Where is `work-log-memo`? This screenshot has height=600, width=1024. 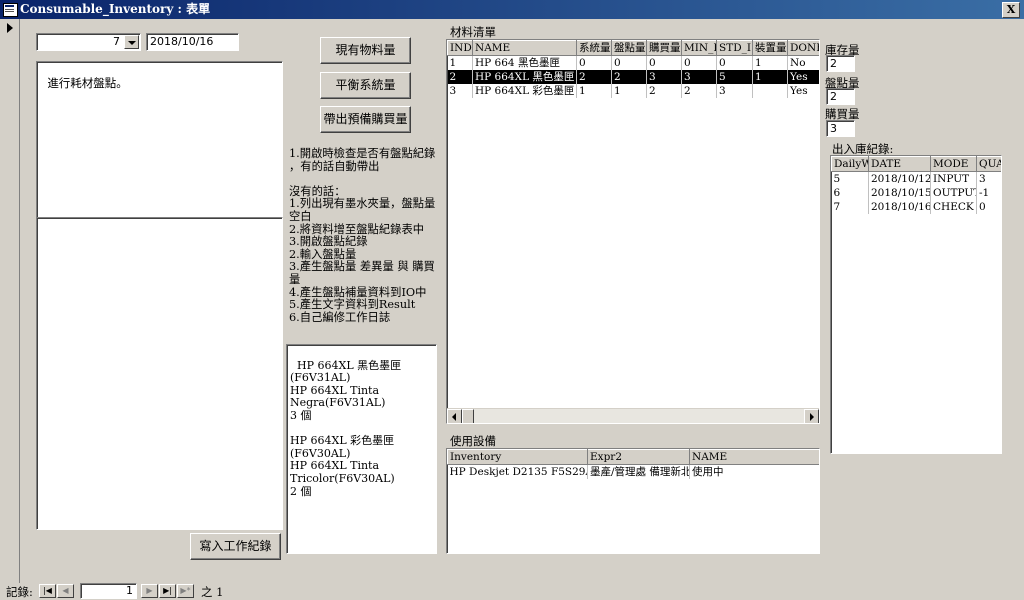
work-log-memo is located at coordinates (159, 373).